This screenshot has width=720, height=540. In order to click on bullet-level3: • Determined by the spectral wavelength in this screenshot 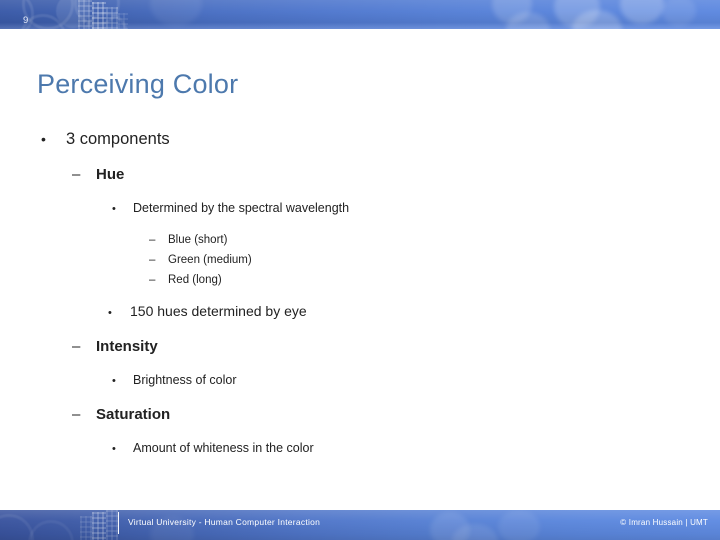, I will do `click(360, 209)`.